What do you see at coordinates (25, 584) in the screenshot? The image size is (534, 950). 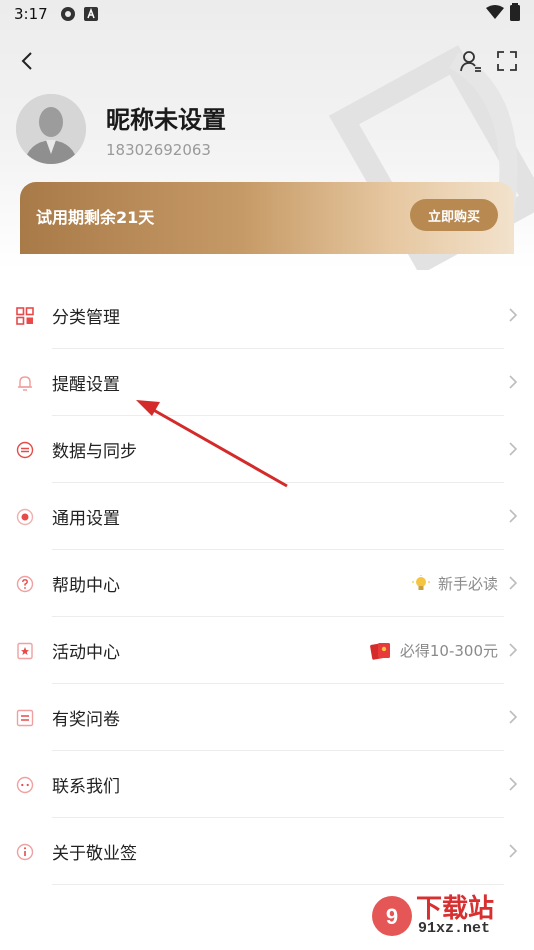 I see `help-icon` at bounding box center [25, 584].